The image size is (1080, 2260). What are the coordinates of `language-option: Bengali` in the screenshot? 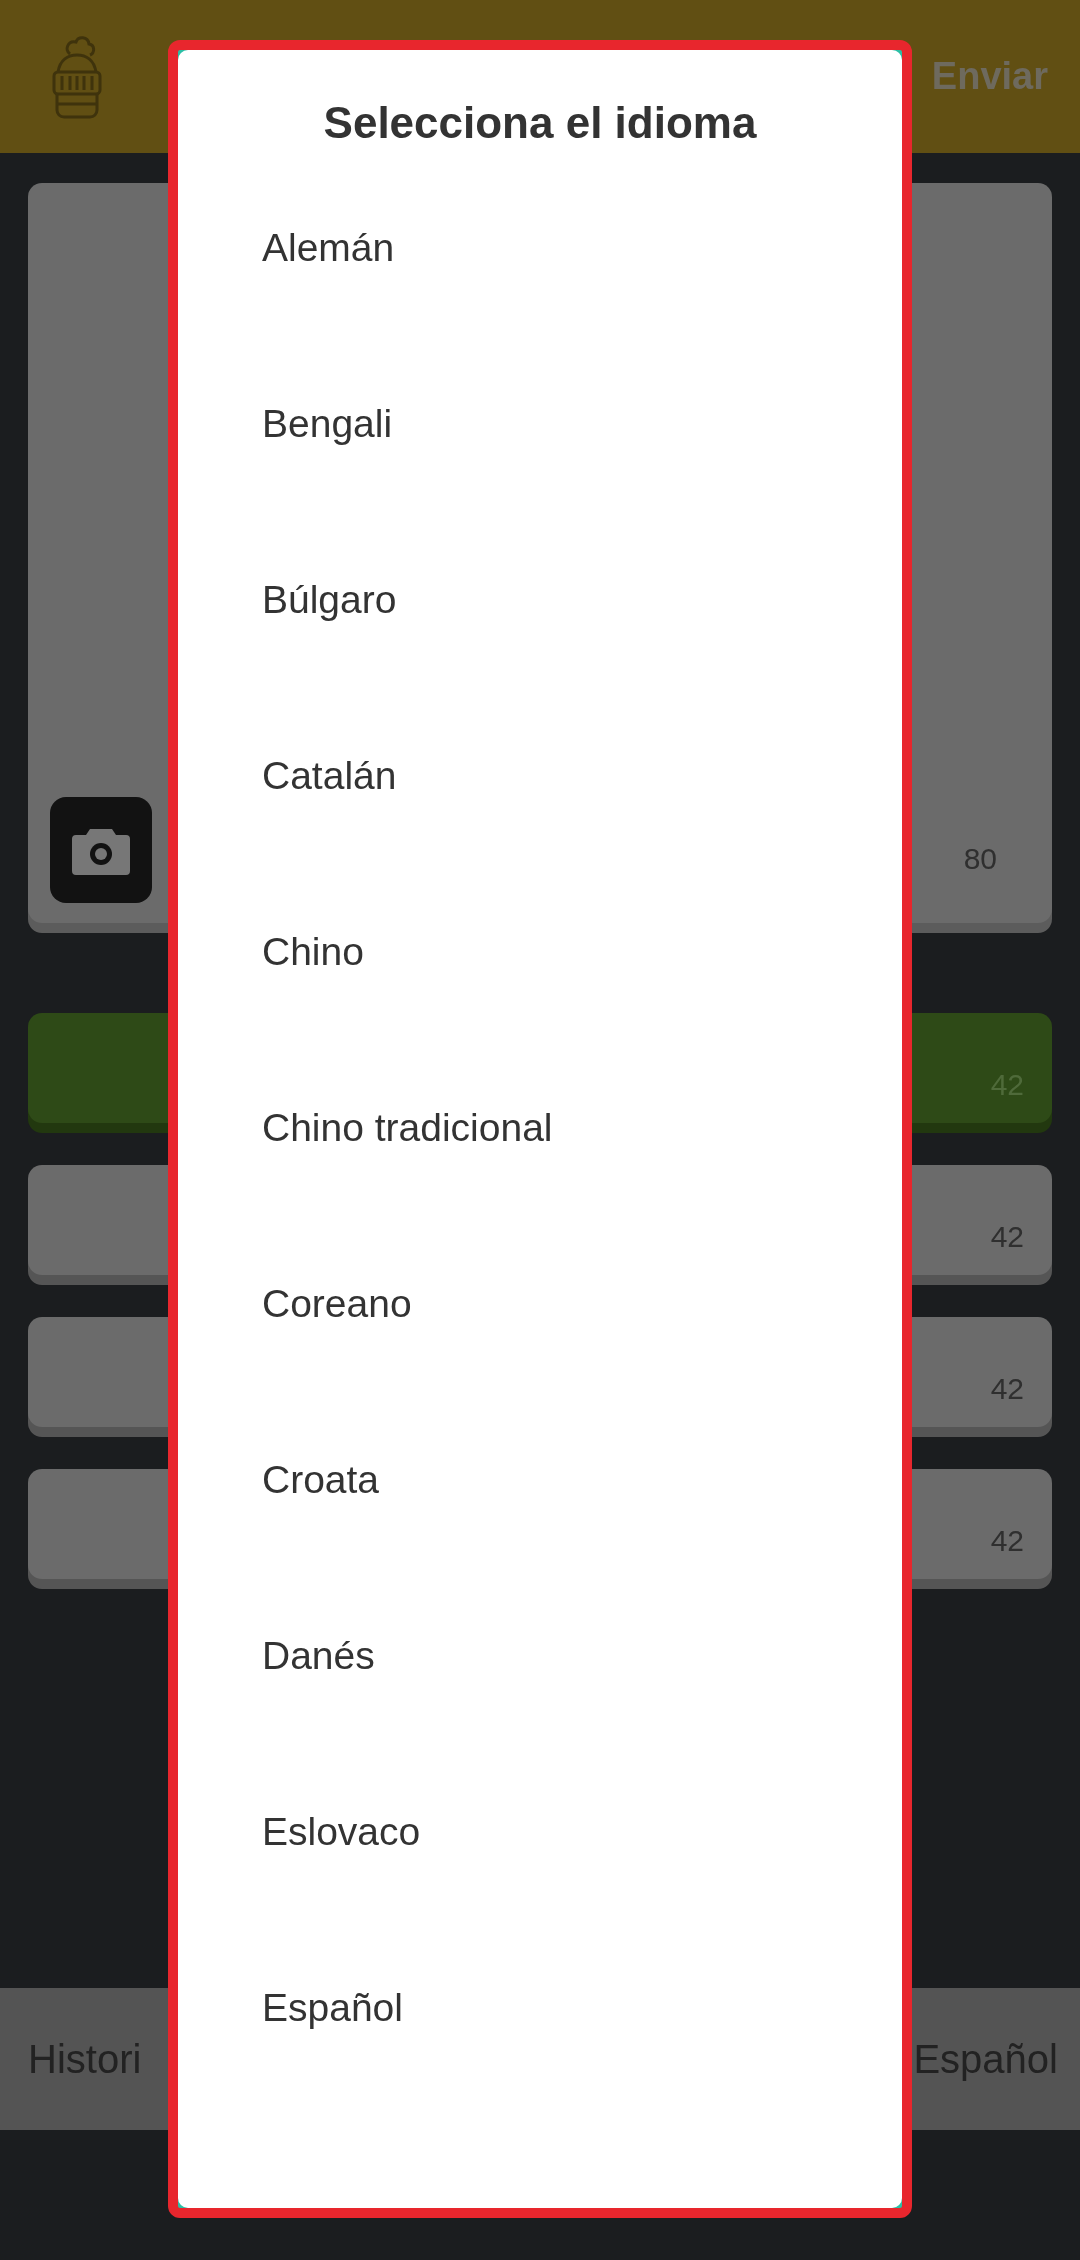 It's located at (540, 424).